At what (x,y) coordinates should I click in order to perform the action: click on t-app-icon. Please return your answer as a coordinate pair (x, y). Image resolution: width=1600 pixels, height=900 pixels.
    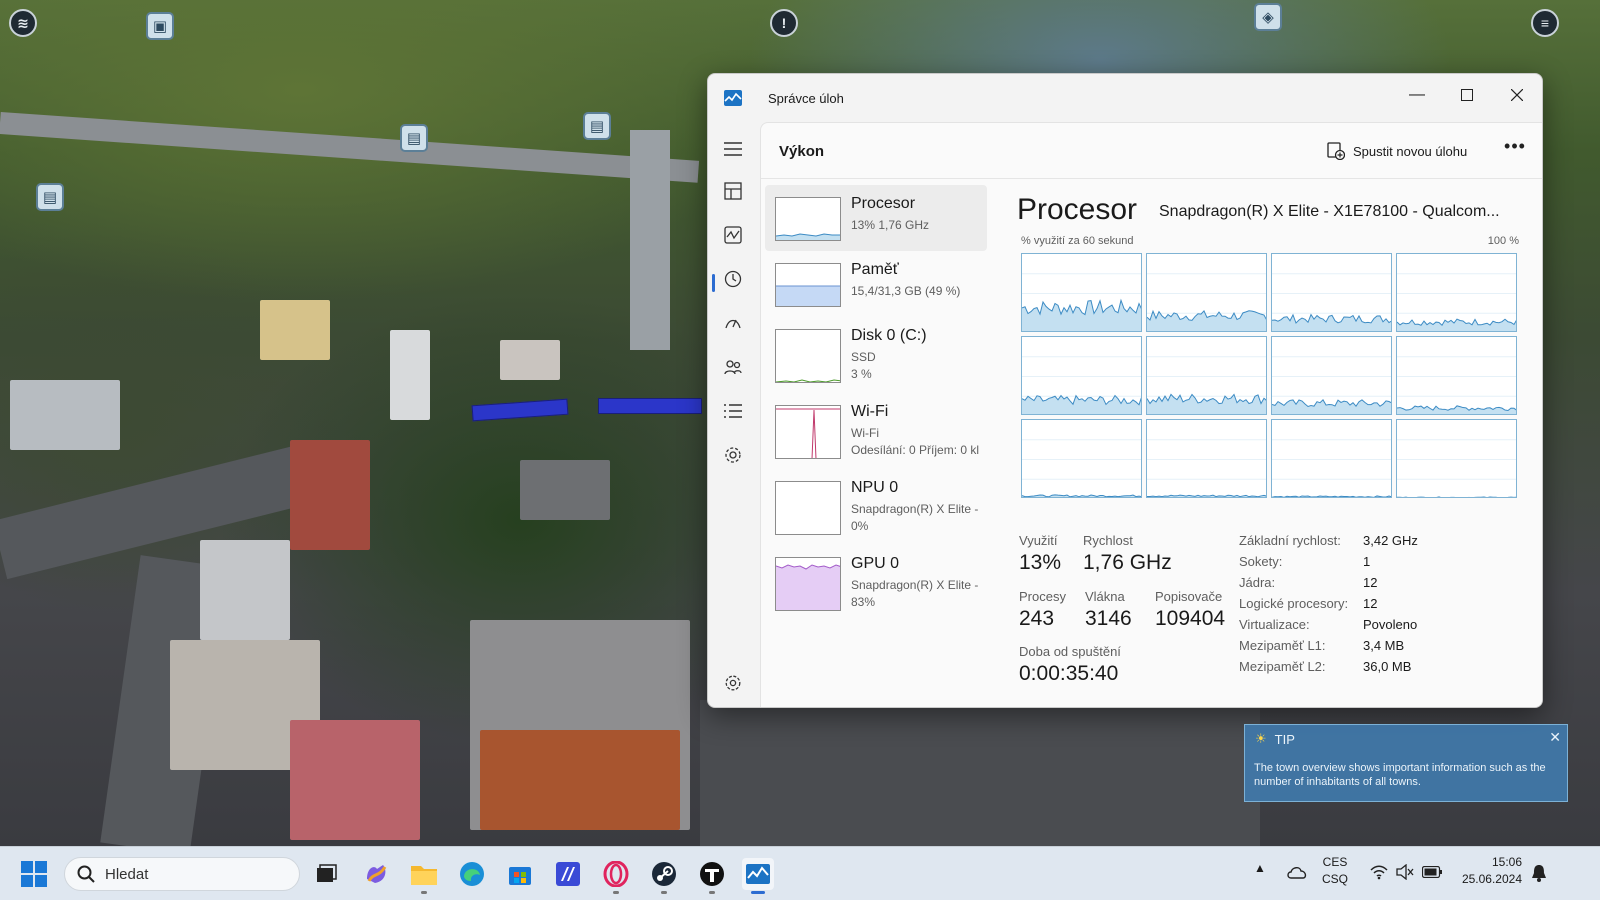
    Looking at the image, I should click on (712, 874).